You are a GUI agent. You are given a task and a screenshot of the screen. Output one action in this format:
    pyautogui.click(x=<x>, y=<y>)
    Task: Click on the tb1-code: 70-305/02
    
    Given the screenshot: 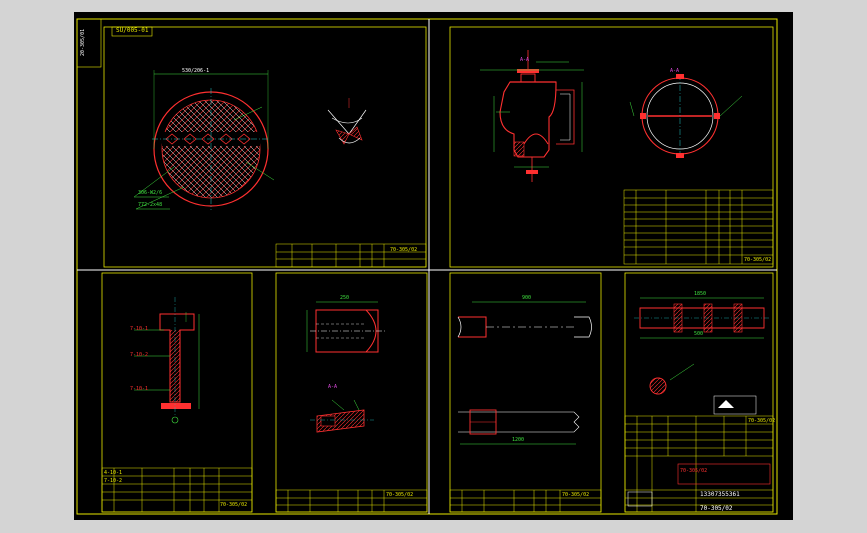 What is the action you would take?
    pyautogui.click(x=404, y=250)
    